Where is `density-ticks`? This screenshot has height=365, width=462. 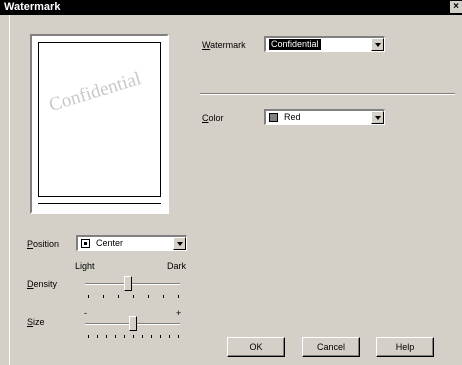 density-ticks is located at coordinates (133, 297).